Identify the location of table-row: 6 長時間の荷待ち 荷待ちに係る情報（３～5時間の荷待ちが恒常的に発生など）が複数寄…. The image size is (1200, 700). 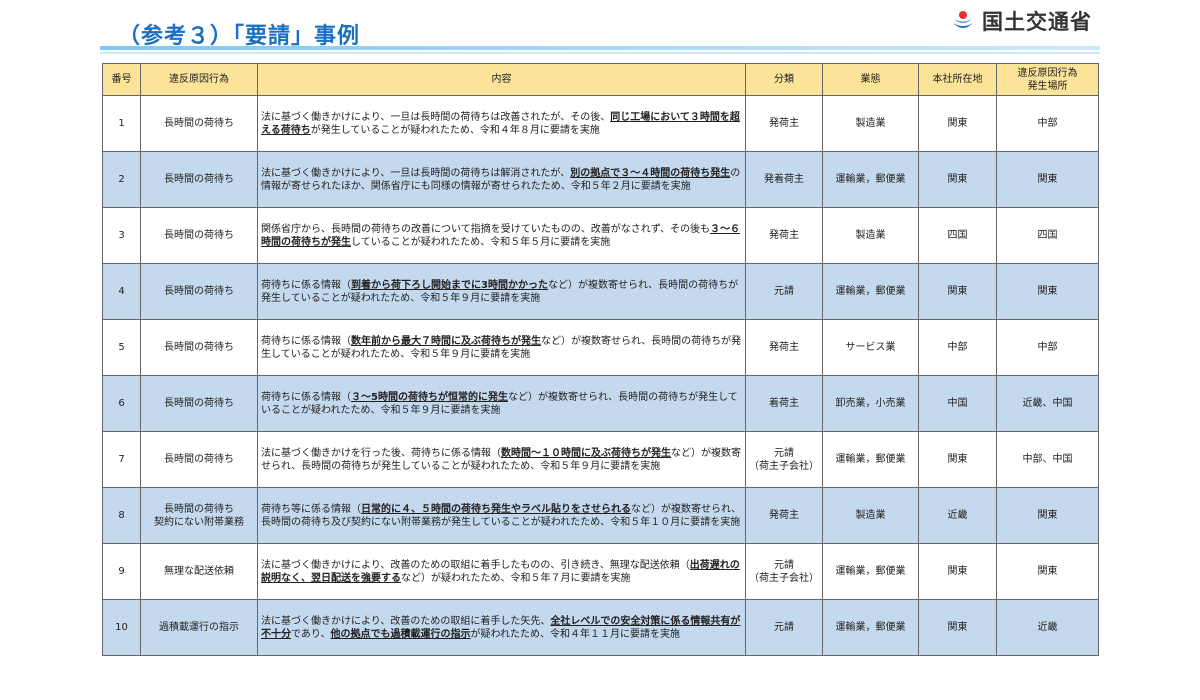
(600, 403).